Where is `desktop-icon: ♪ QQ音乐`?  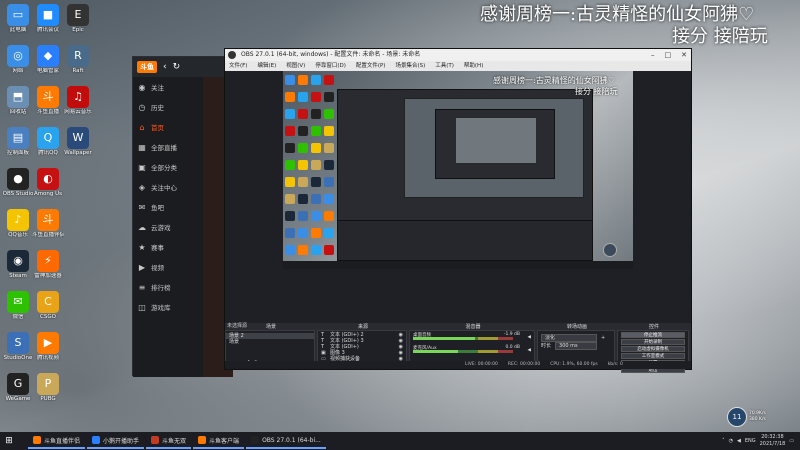 desktop-icon: ♪ QQ音乐 is located at coordinates (18, 224).